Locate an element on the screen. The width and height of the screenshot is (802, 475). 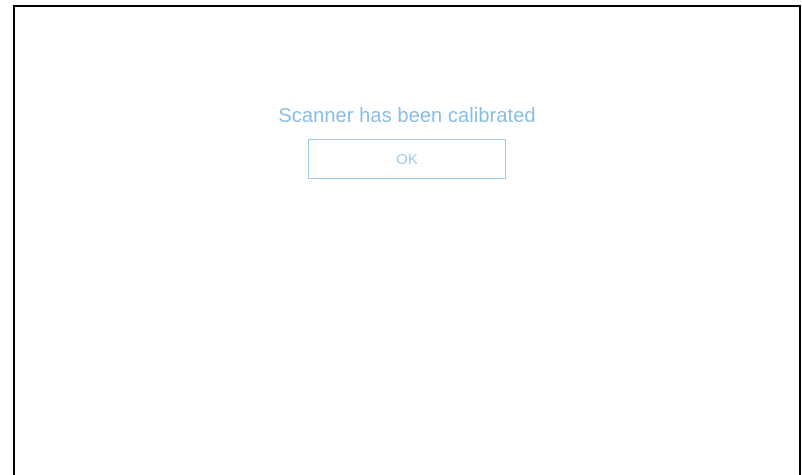
dialog-message: Scanner has been calibrated is located at coordinates (407, 116).